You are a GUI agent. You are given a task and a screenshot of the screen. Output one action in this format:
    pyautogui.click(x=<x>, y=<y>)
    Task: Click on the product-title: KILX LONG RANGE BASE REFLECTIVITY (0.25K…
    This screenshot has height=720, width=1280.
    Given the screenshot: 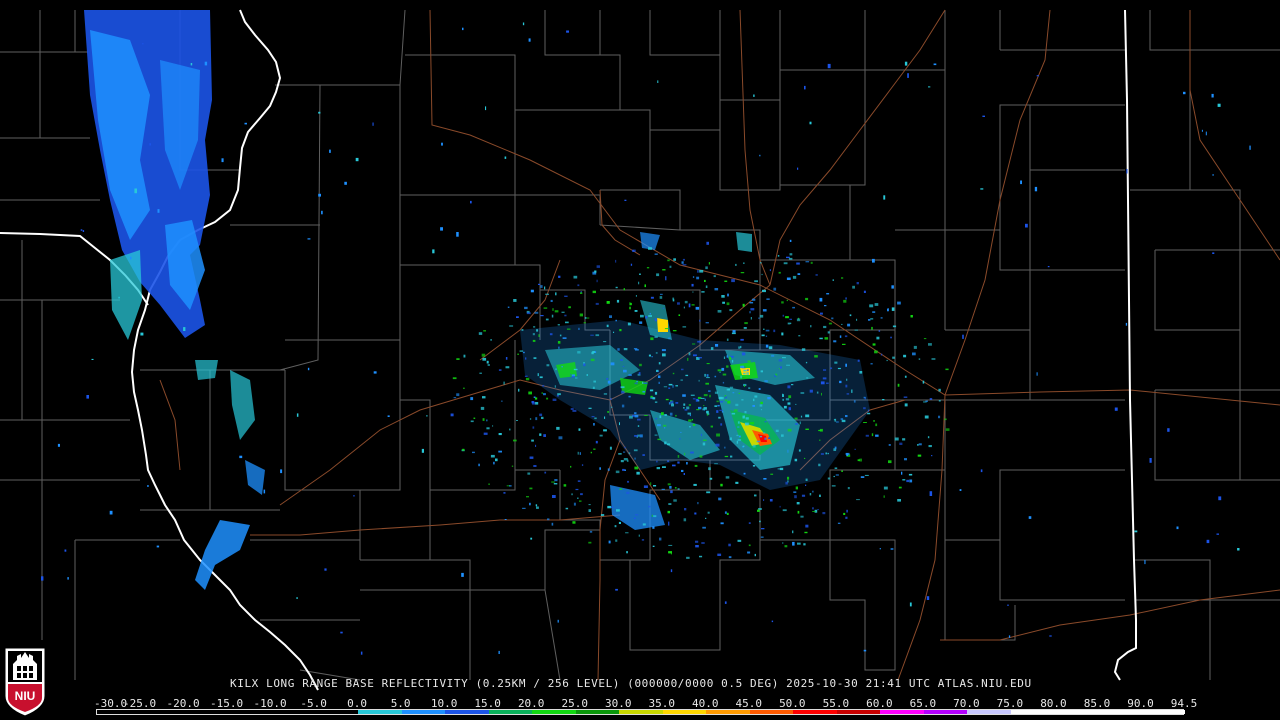 What is the action you would take?
    pyautogui.click(x=631, y=683)
    